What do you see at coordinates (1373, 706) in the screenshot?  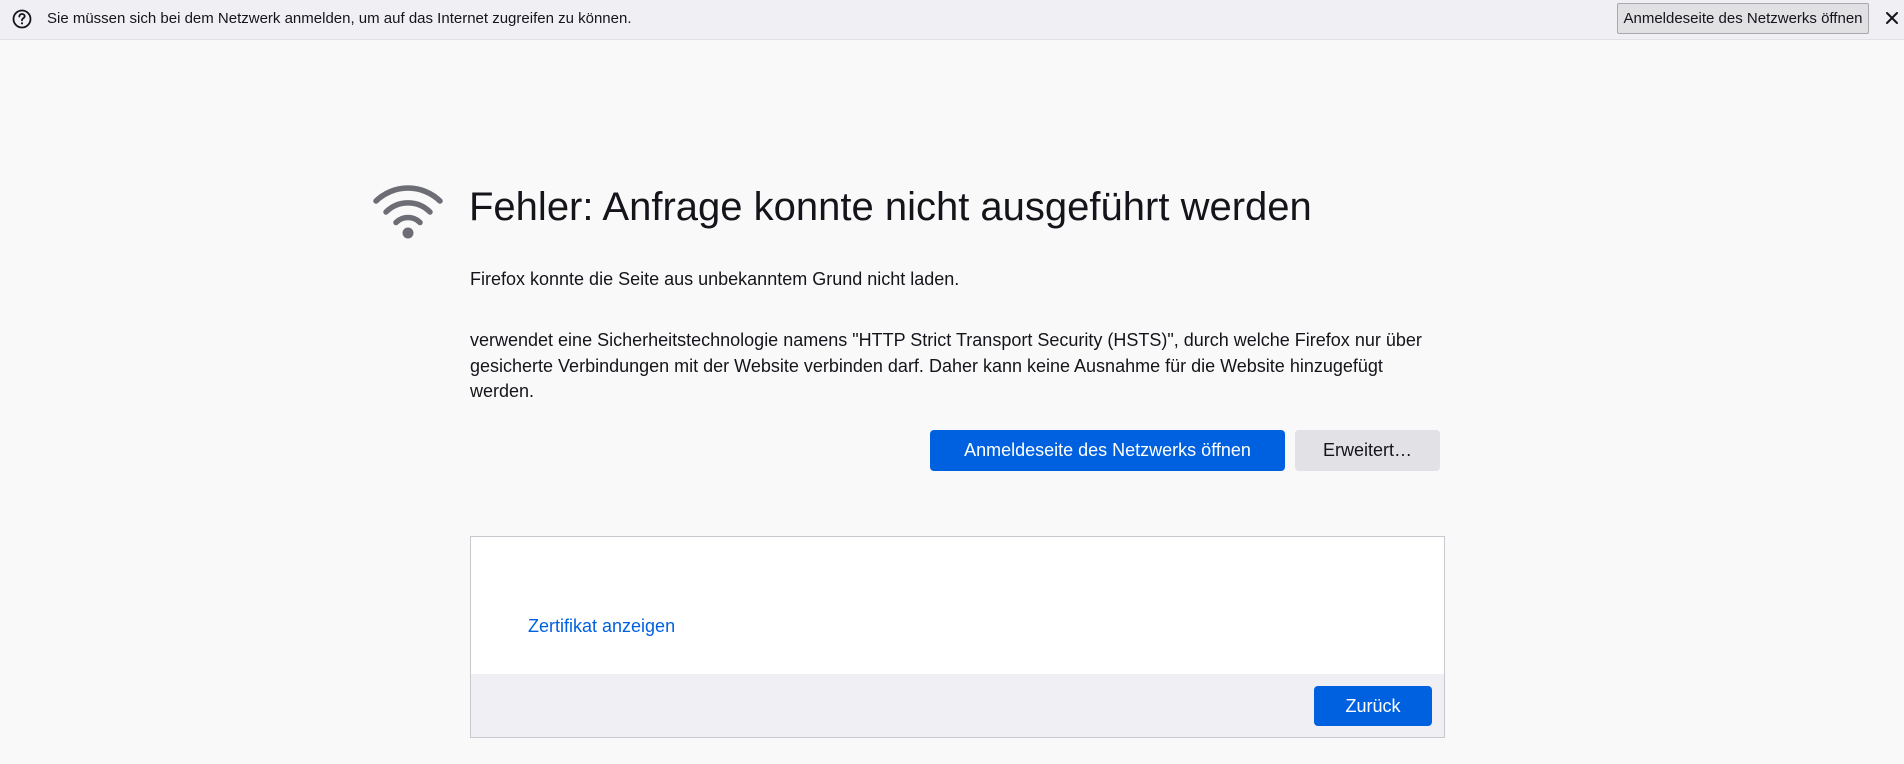 I see `back-button: Zurück` at bounding box center [1373, 706].